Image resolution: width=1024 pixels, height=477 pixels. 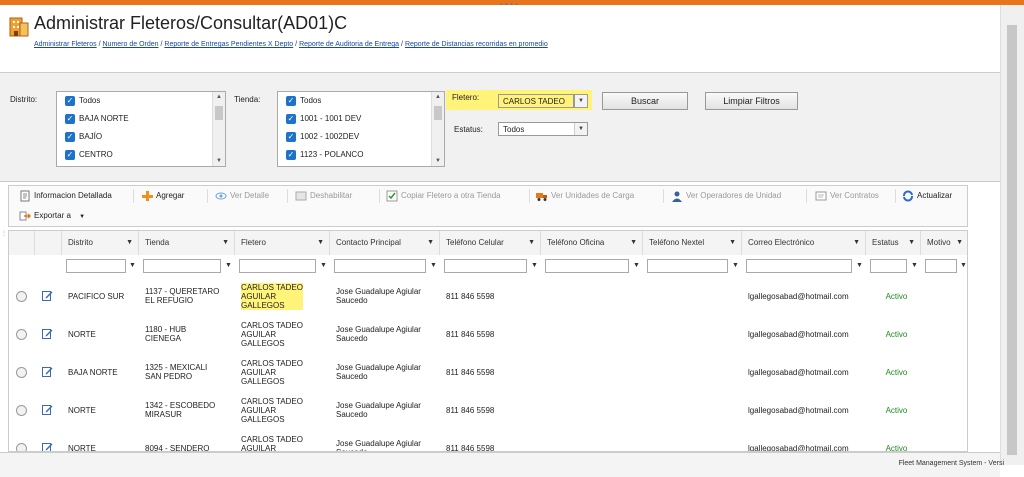 I want to click on tienda-option: ✓ Todos, so click(x=361, y=101).